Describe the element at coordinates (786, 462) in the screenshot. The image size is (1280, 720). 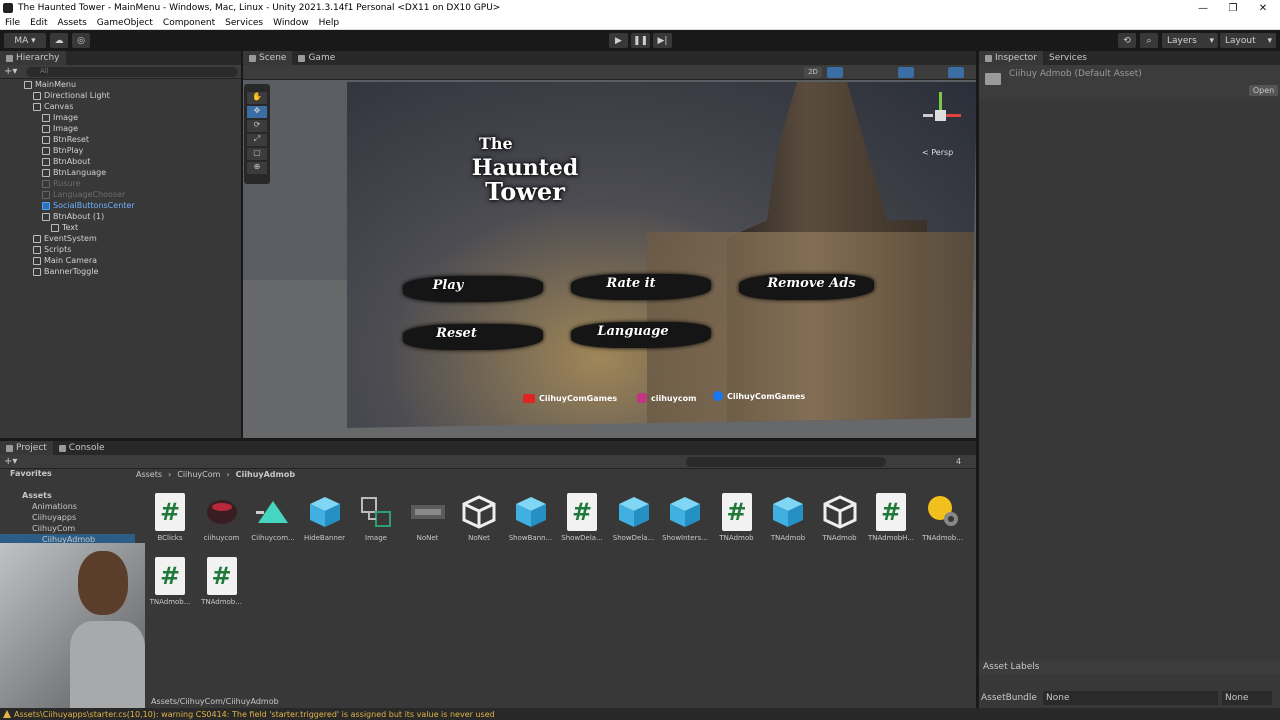
I see `project-search-input` at that location.